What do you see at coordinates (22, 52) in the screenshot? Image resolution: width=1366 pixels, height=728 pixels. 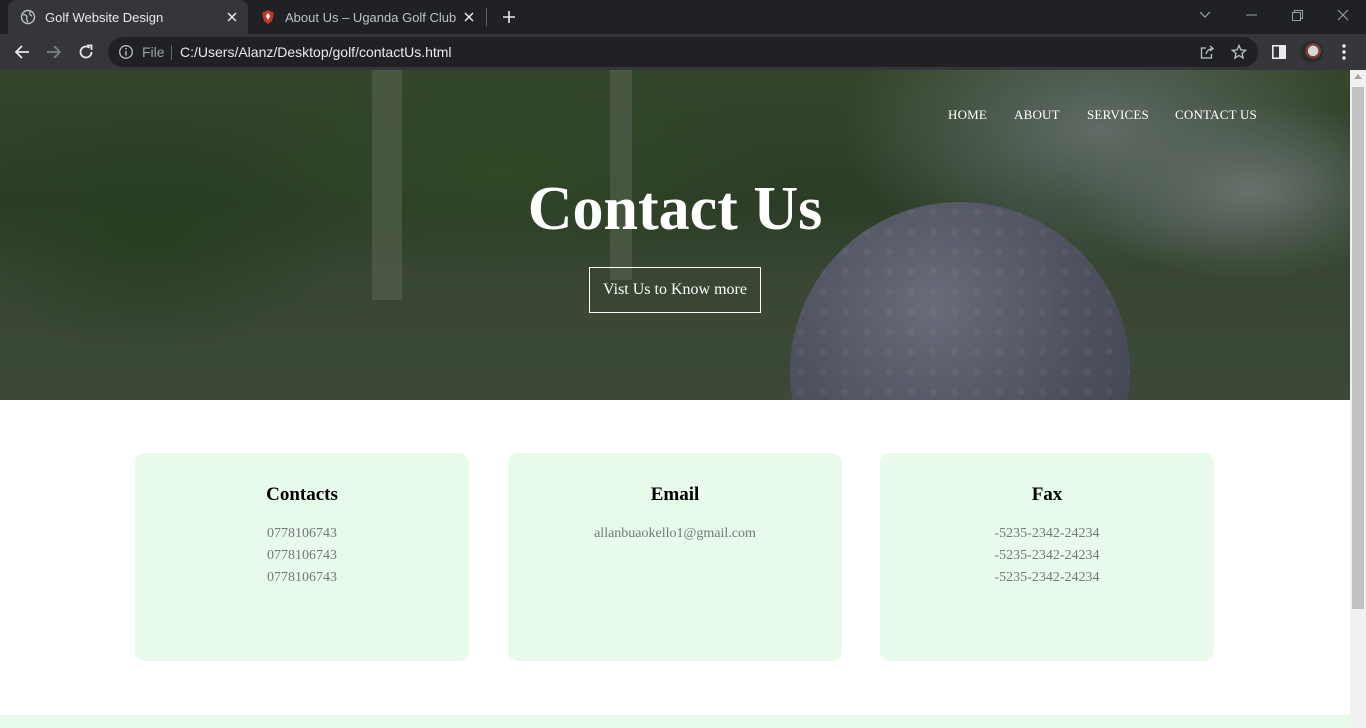 I see `back-icon` at bounding box center [22, 52].